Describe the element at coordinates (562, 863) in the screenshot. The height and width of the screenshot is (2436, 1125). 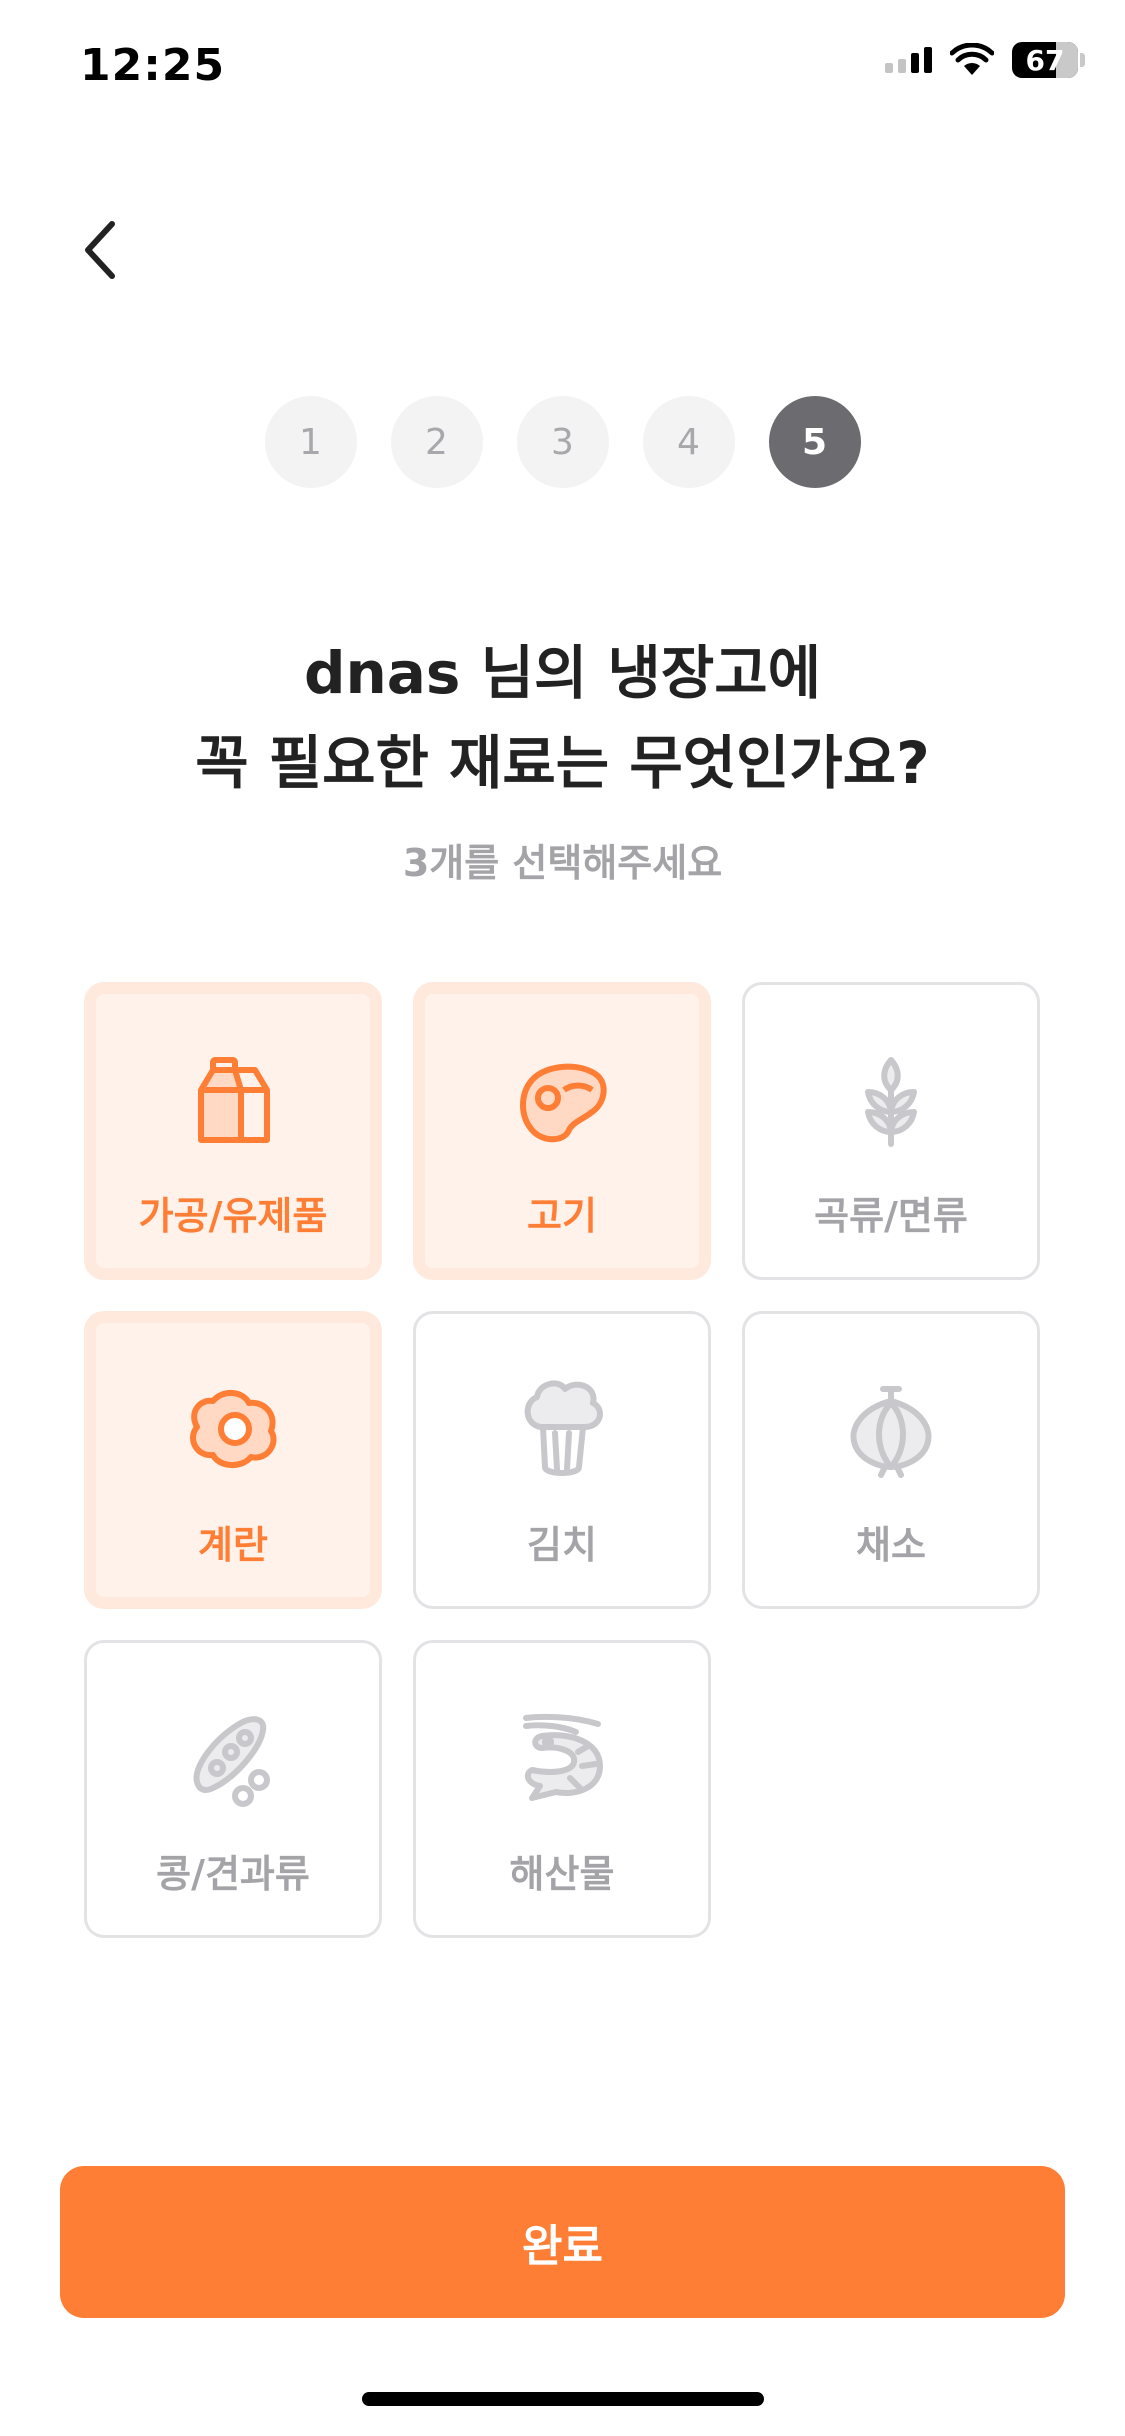
I see `page-subtitle: 3개를 선택해주세요` at that location.